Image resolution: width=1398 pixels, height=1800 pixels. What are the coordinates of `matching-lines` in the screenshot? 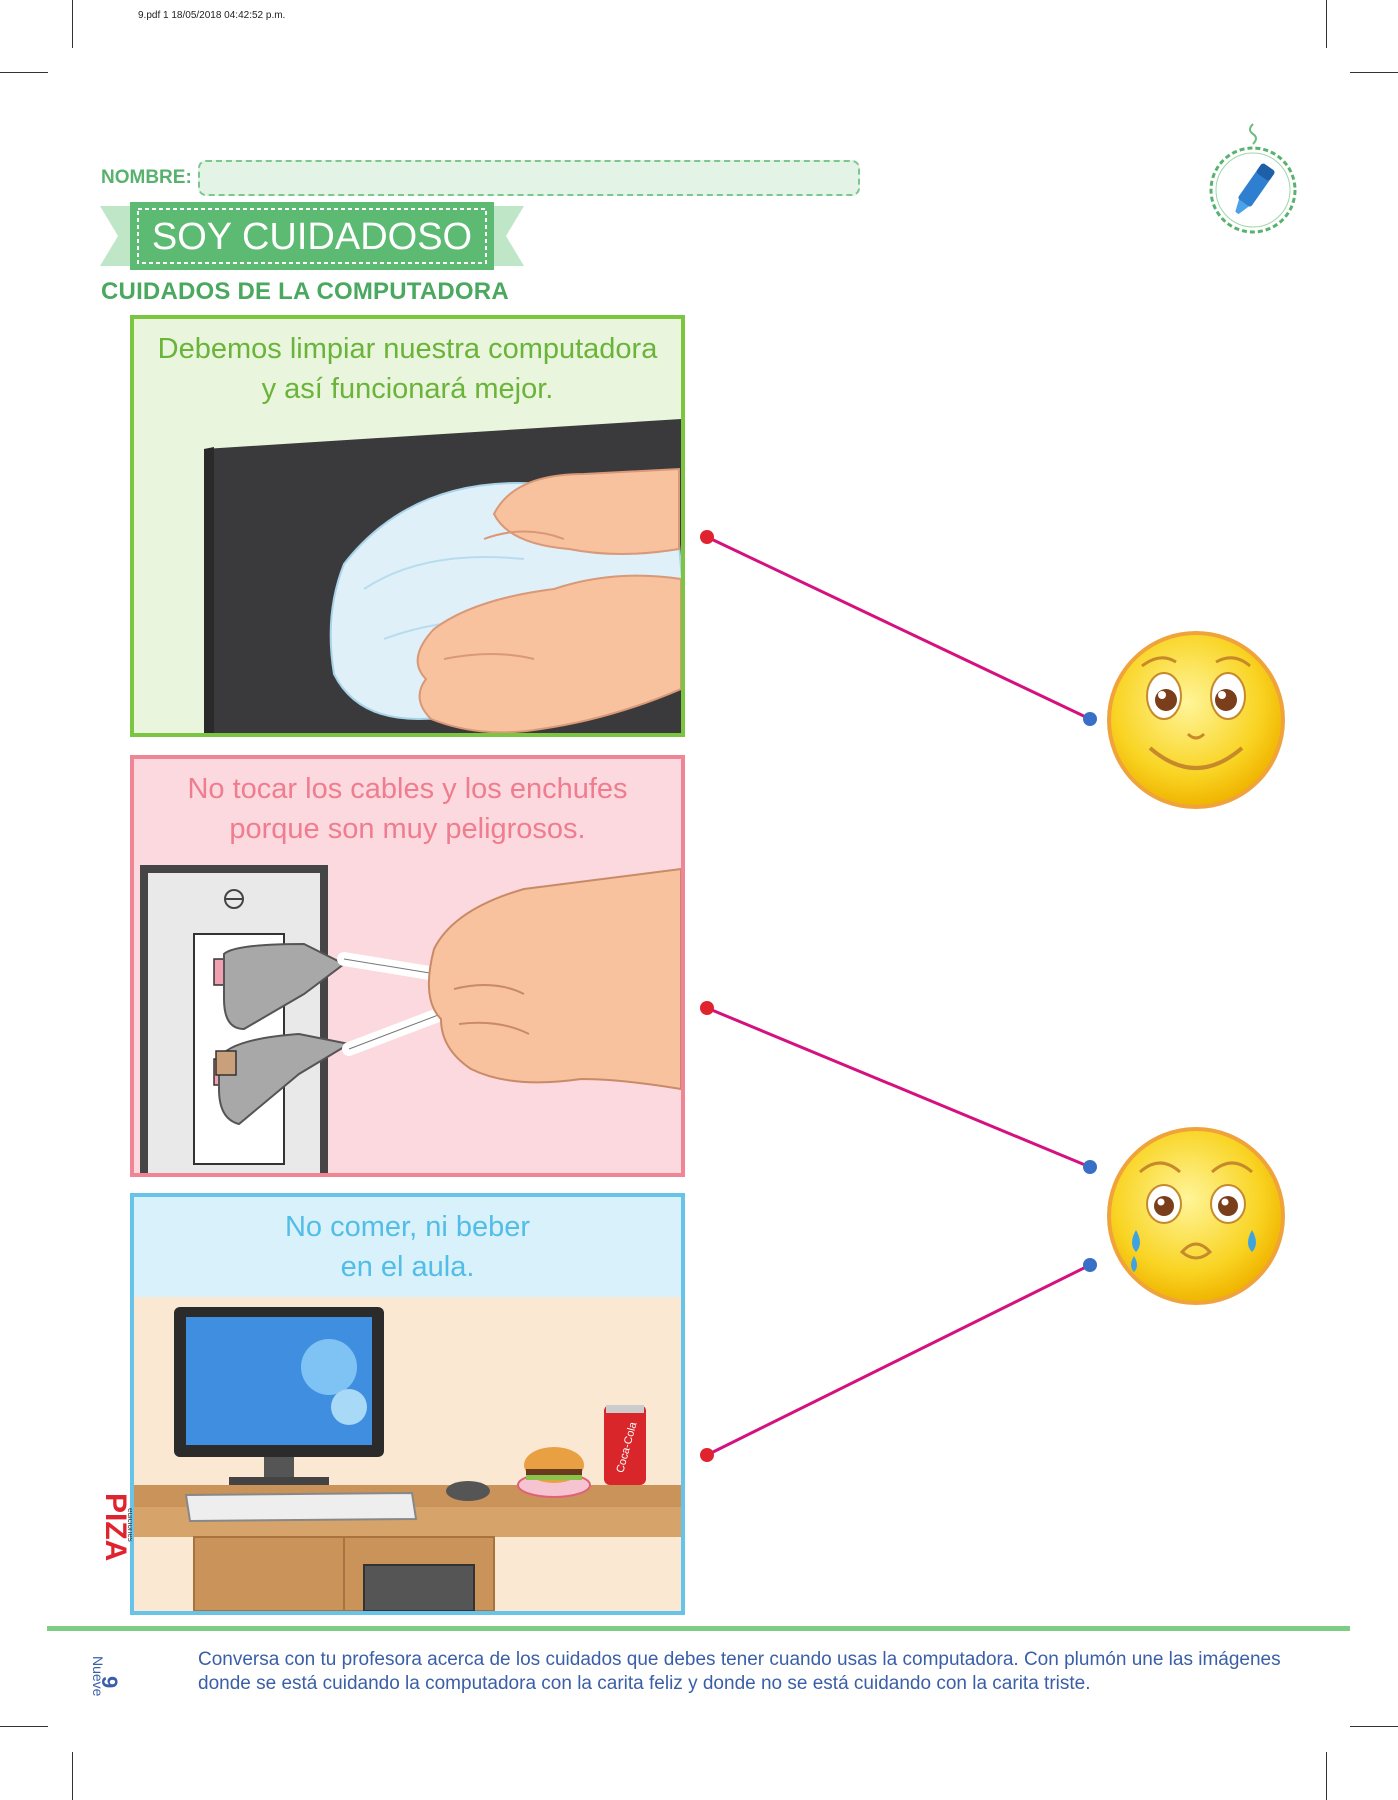 It's located at (898, 996).